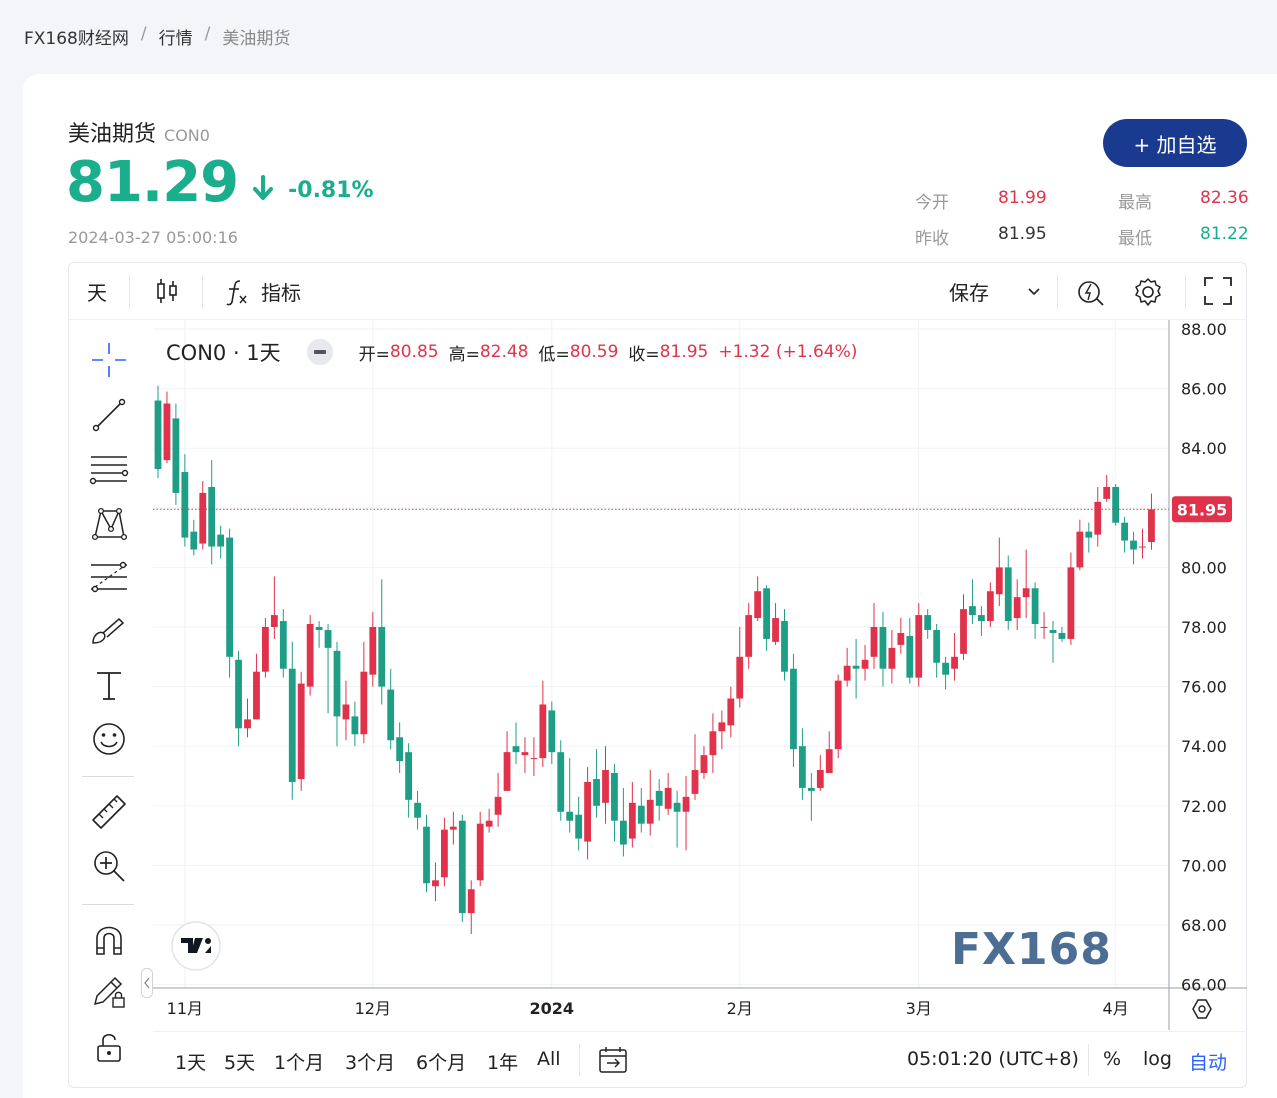  Describe the element at coordinates (993, 1059) in the screenshot. I see `utc-clock: 05:01:20 (UTC+8)` at that location.